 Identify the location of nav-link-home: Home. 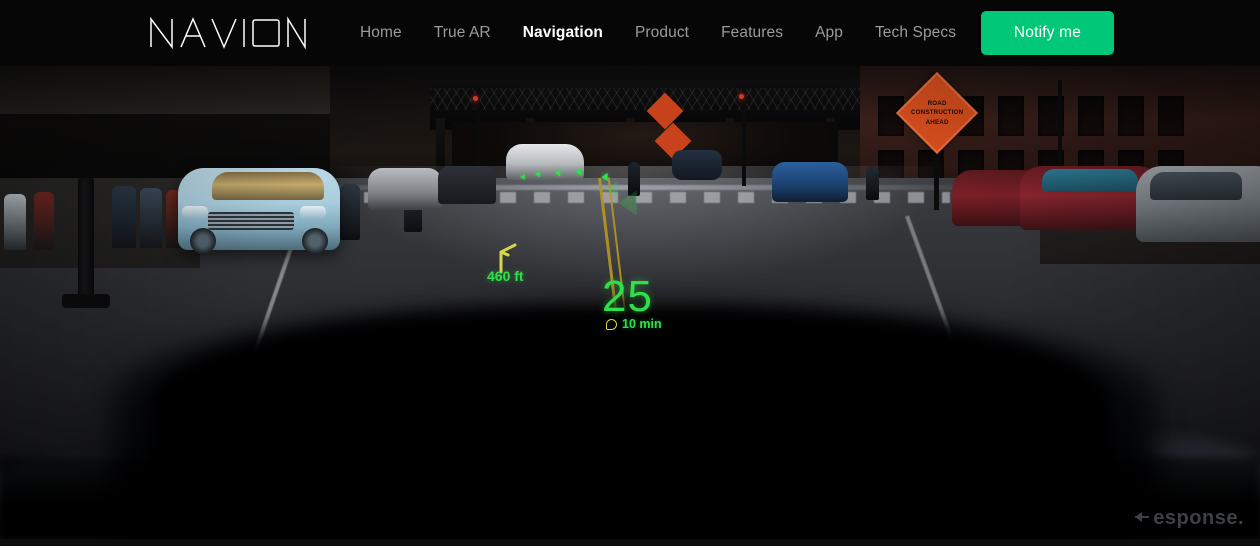
(381, 33).